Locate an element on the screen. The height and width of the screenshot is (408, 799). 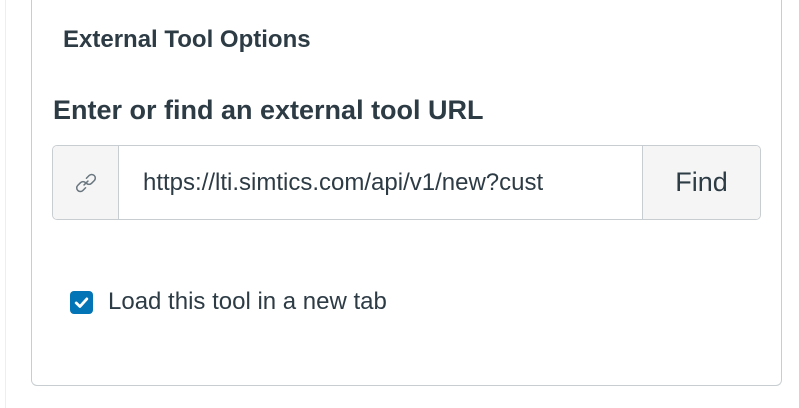
link-icon is located at coordinates (86, 182).